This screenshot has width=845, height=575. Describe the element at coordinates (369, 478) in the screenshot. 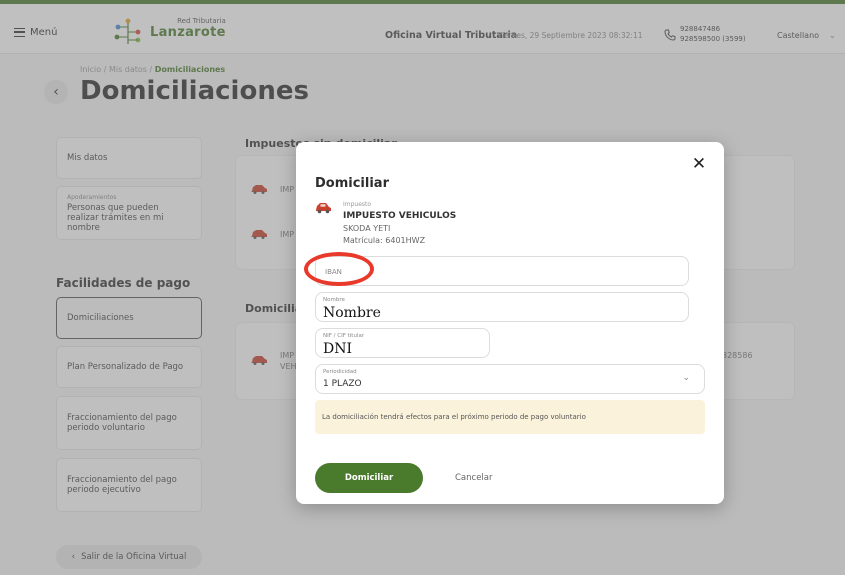

I see `domiciliar-button: Domiciliar` at that location.